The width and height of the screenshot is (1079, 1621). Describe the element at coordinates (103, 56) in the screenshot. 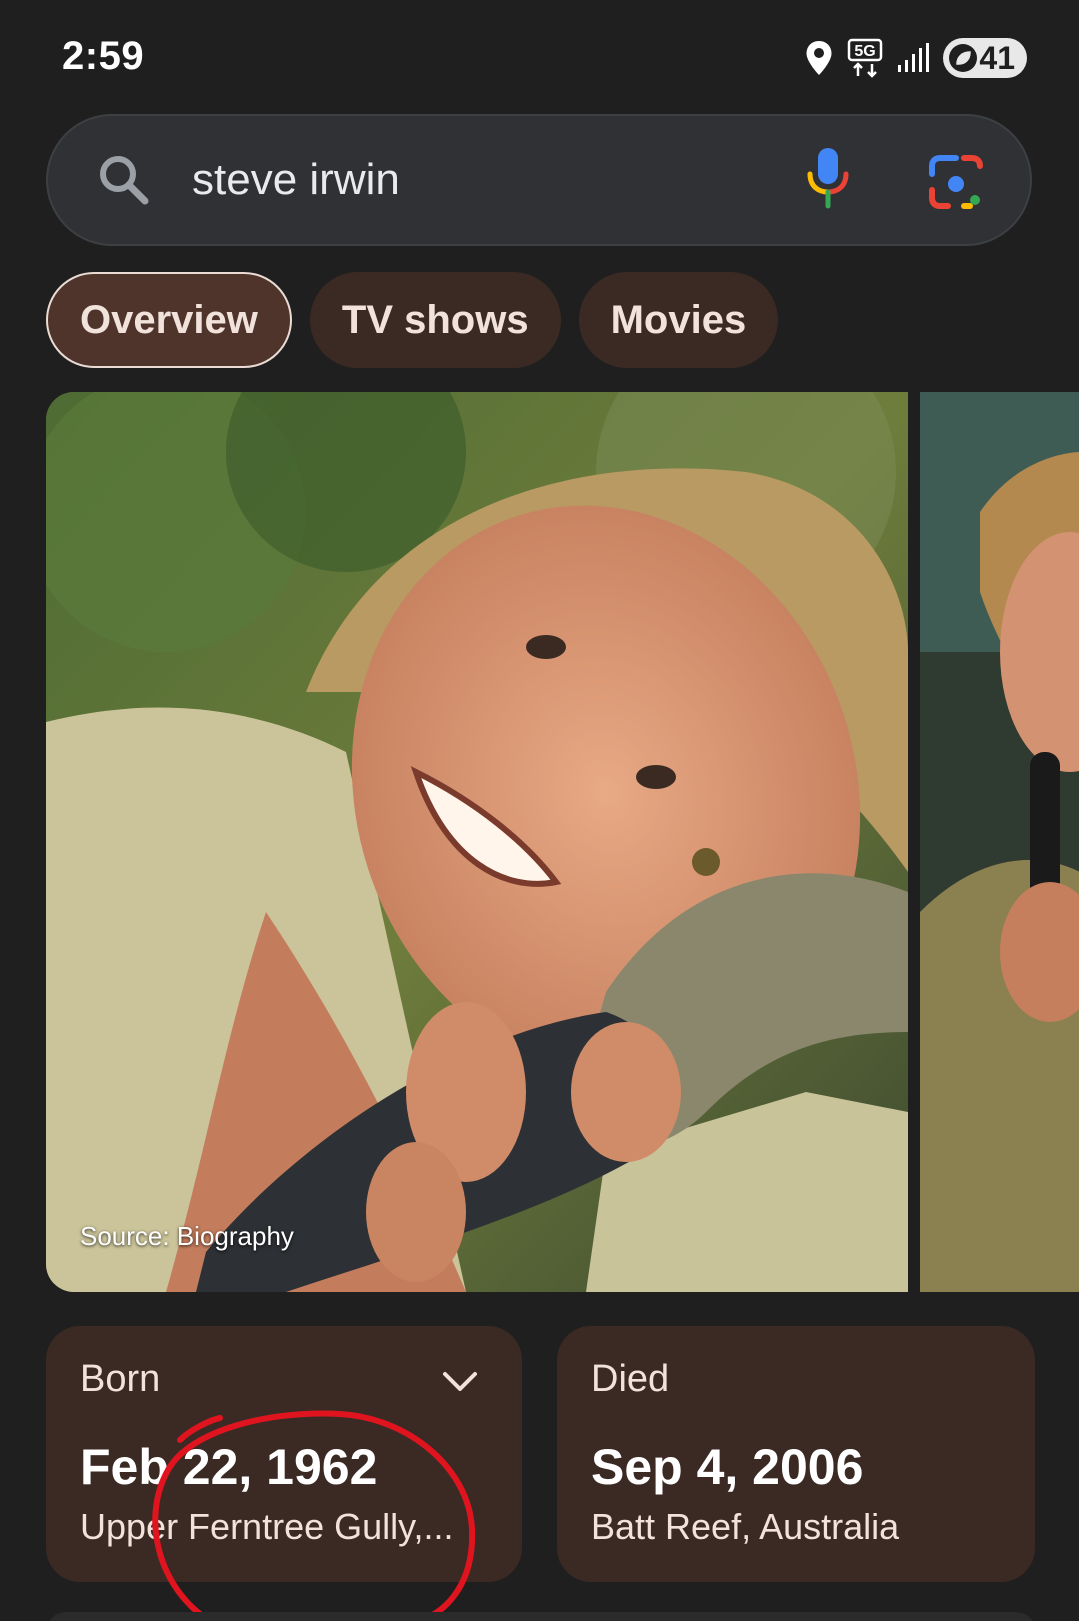

I see `status-time: 2:59` at that location.